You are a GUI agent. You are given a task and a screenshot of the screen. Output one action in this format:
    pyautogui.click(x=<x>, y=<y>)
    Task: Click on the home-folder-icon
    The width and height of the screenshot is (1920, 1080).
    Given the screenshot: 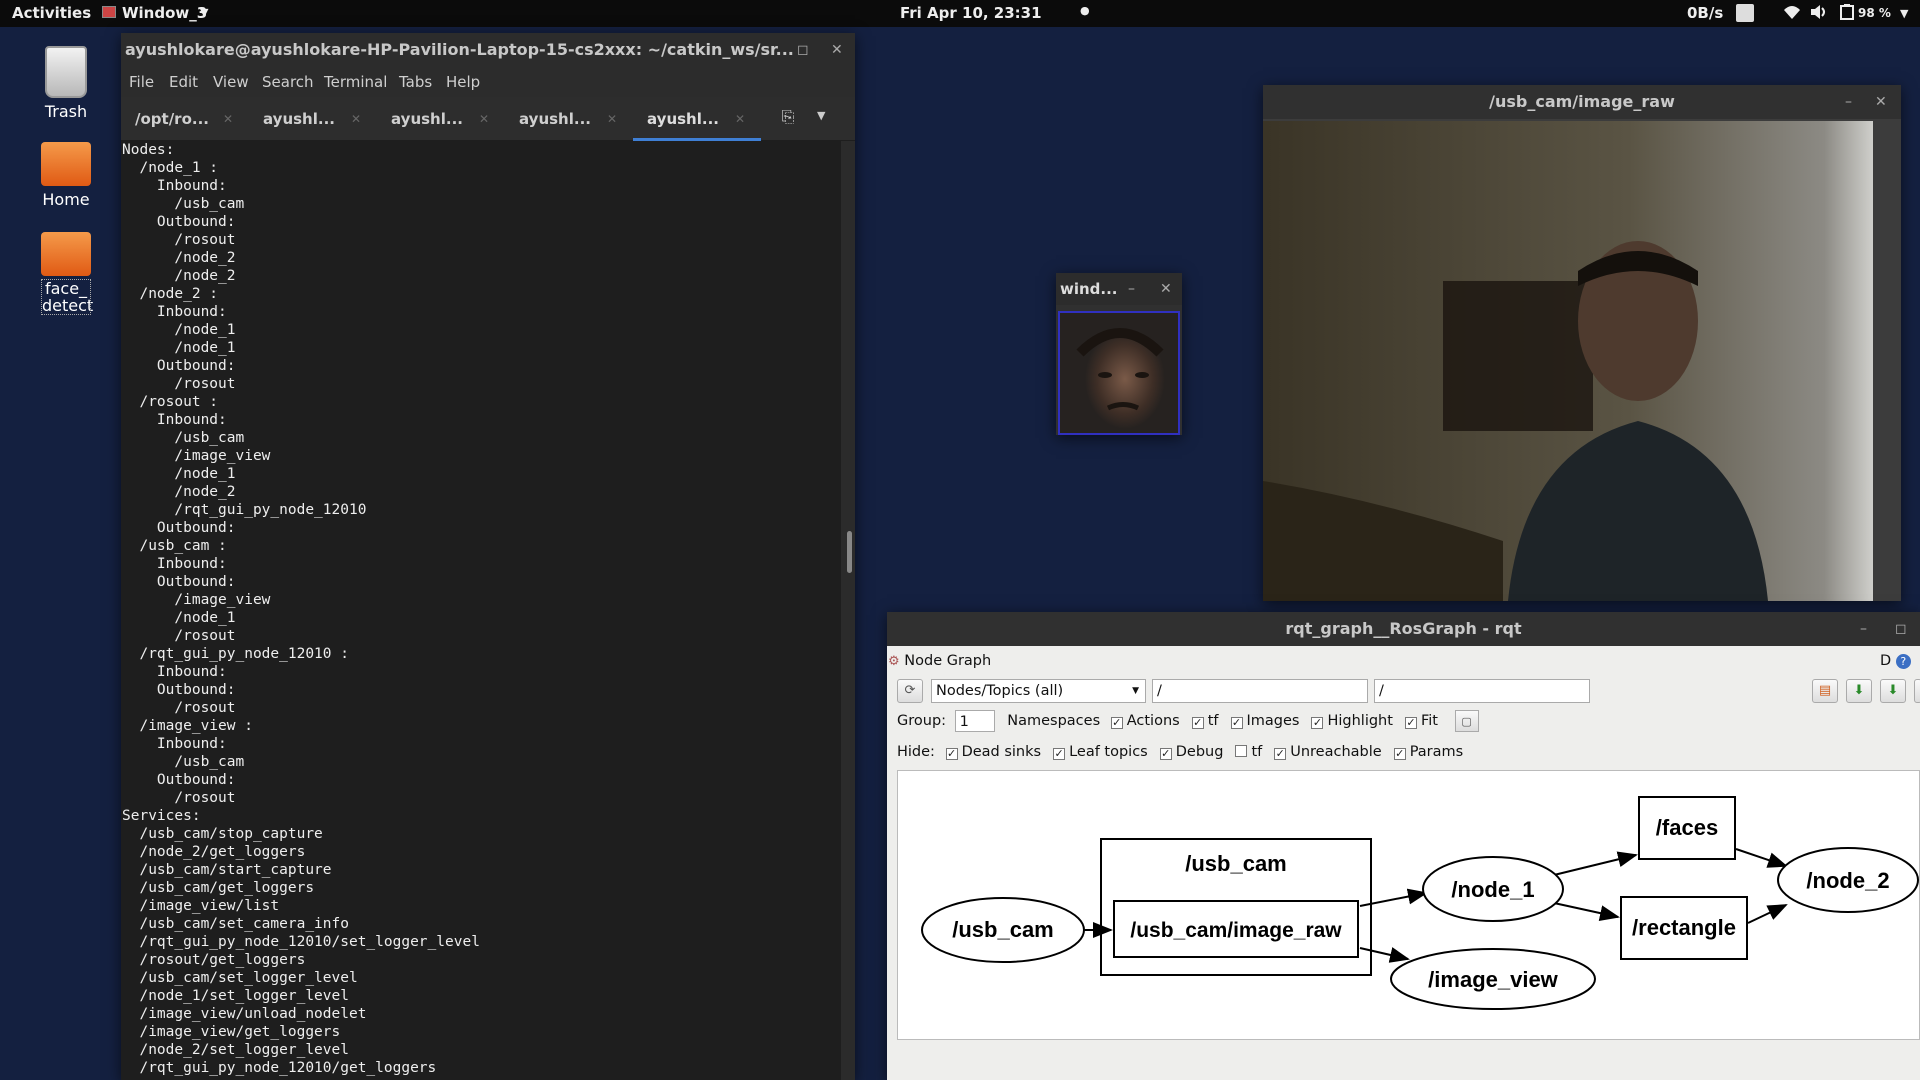 What is the action you would take?
    pyautogui.click(x=66, y=164)
    